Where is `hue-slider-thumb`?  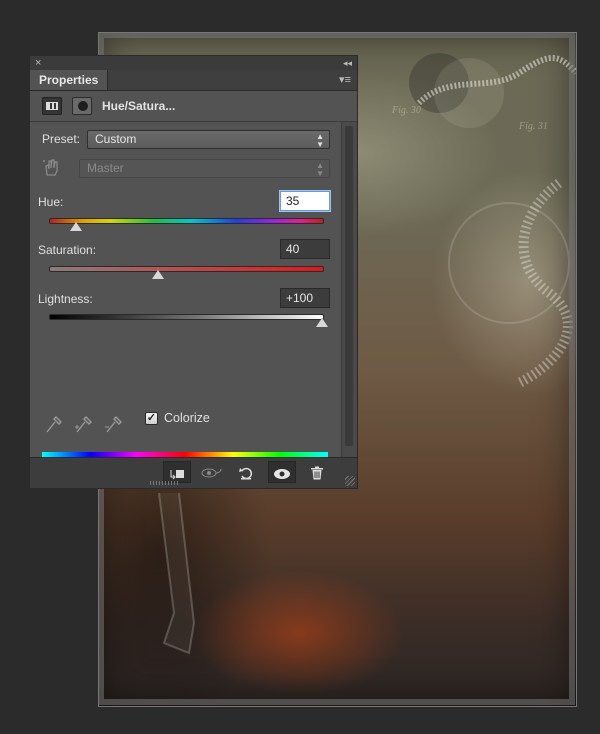
hue-slider-thumb is located at coordinates (76, 226).